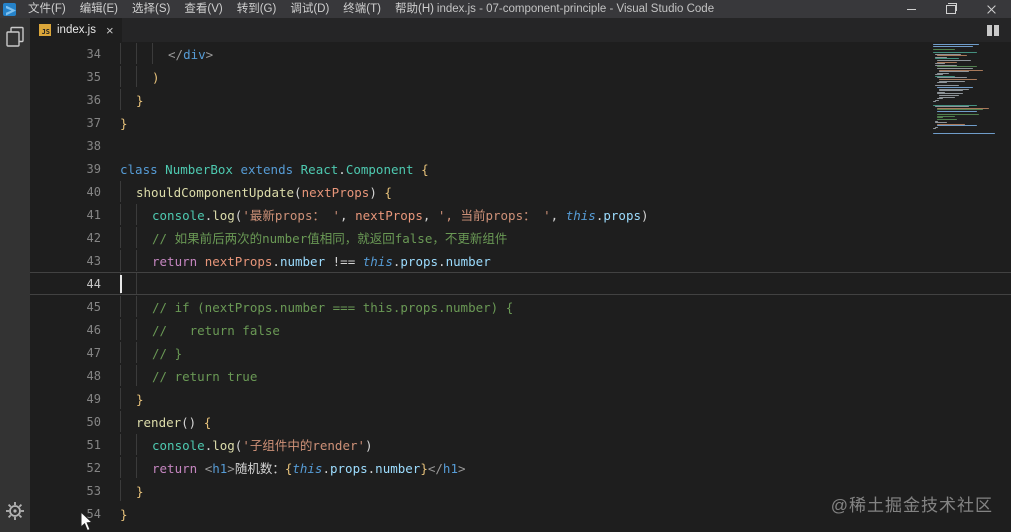 Image resolution: width=1011 pixels, height=532 pixels. I want to click on minimap, so click(969, 89).